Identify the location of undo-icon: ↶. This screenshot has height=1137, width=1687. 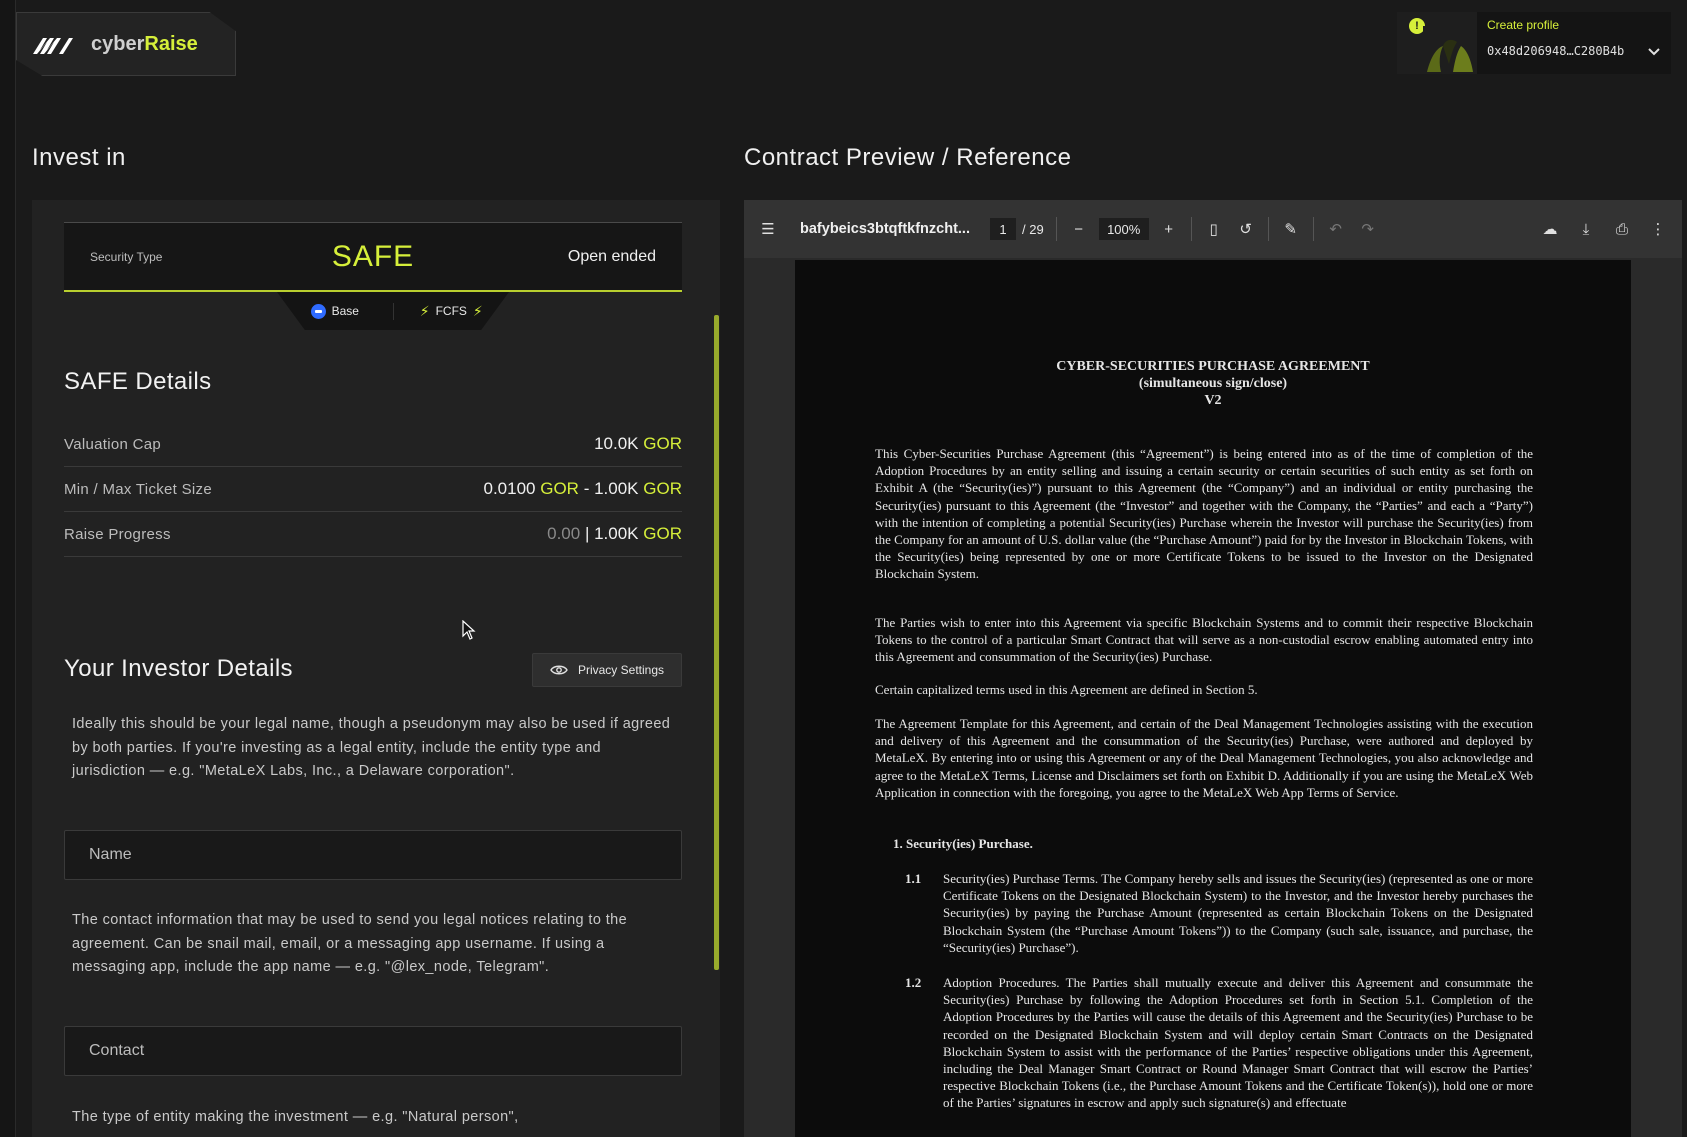
(1336, 229).